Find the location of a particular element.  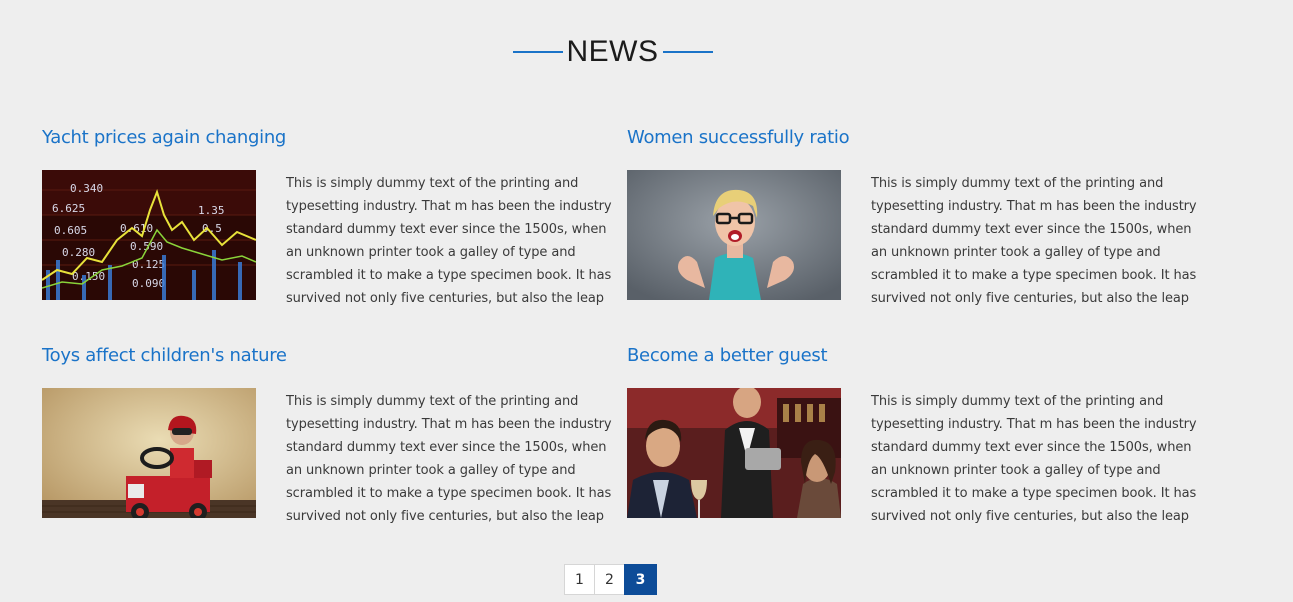

svg-text: 1.35 is located at coordinates (211, 210).